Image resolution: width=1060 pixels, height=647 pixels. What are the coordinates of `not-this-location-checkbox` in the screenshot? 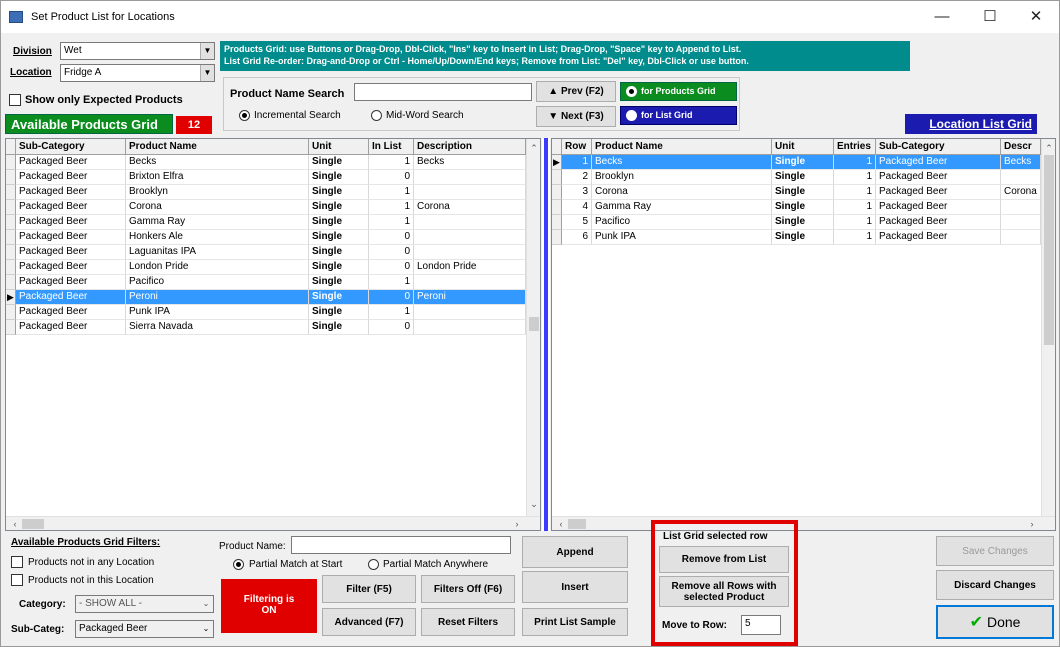 It's located at (17, 580).